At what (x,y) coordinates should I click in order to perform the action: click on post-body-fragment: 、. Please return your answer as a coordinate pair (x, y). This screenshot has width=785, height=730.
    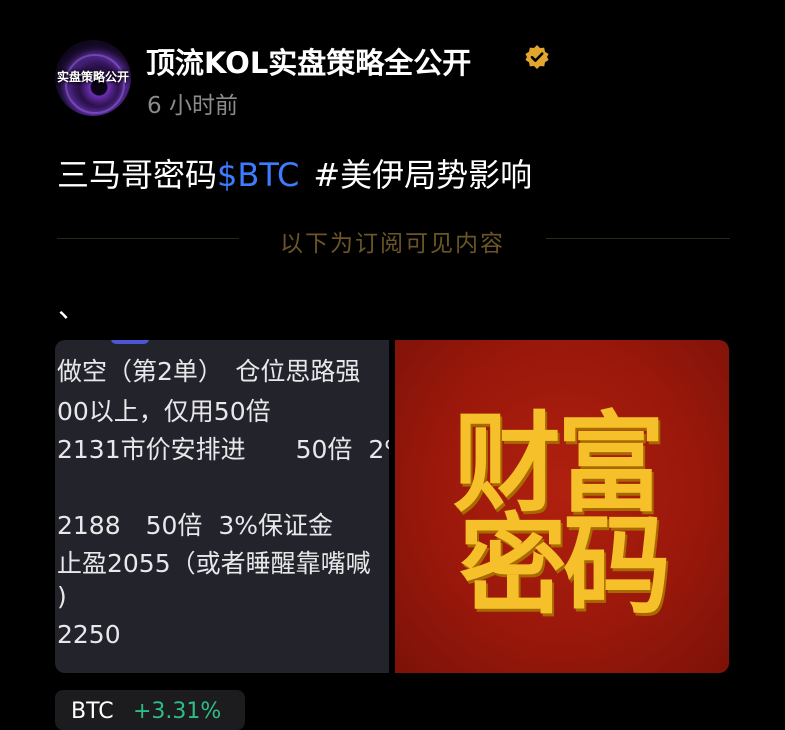
    Looking at the image, I should click on (72, 307).